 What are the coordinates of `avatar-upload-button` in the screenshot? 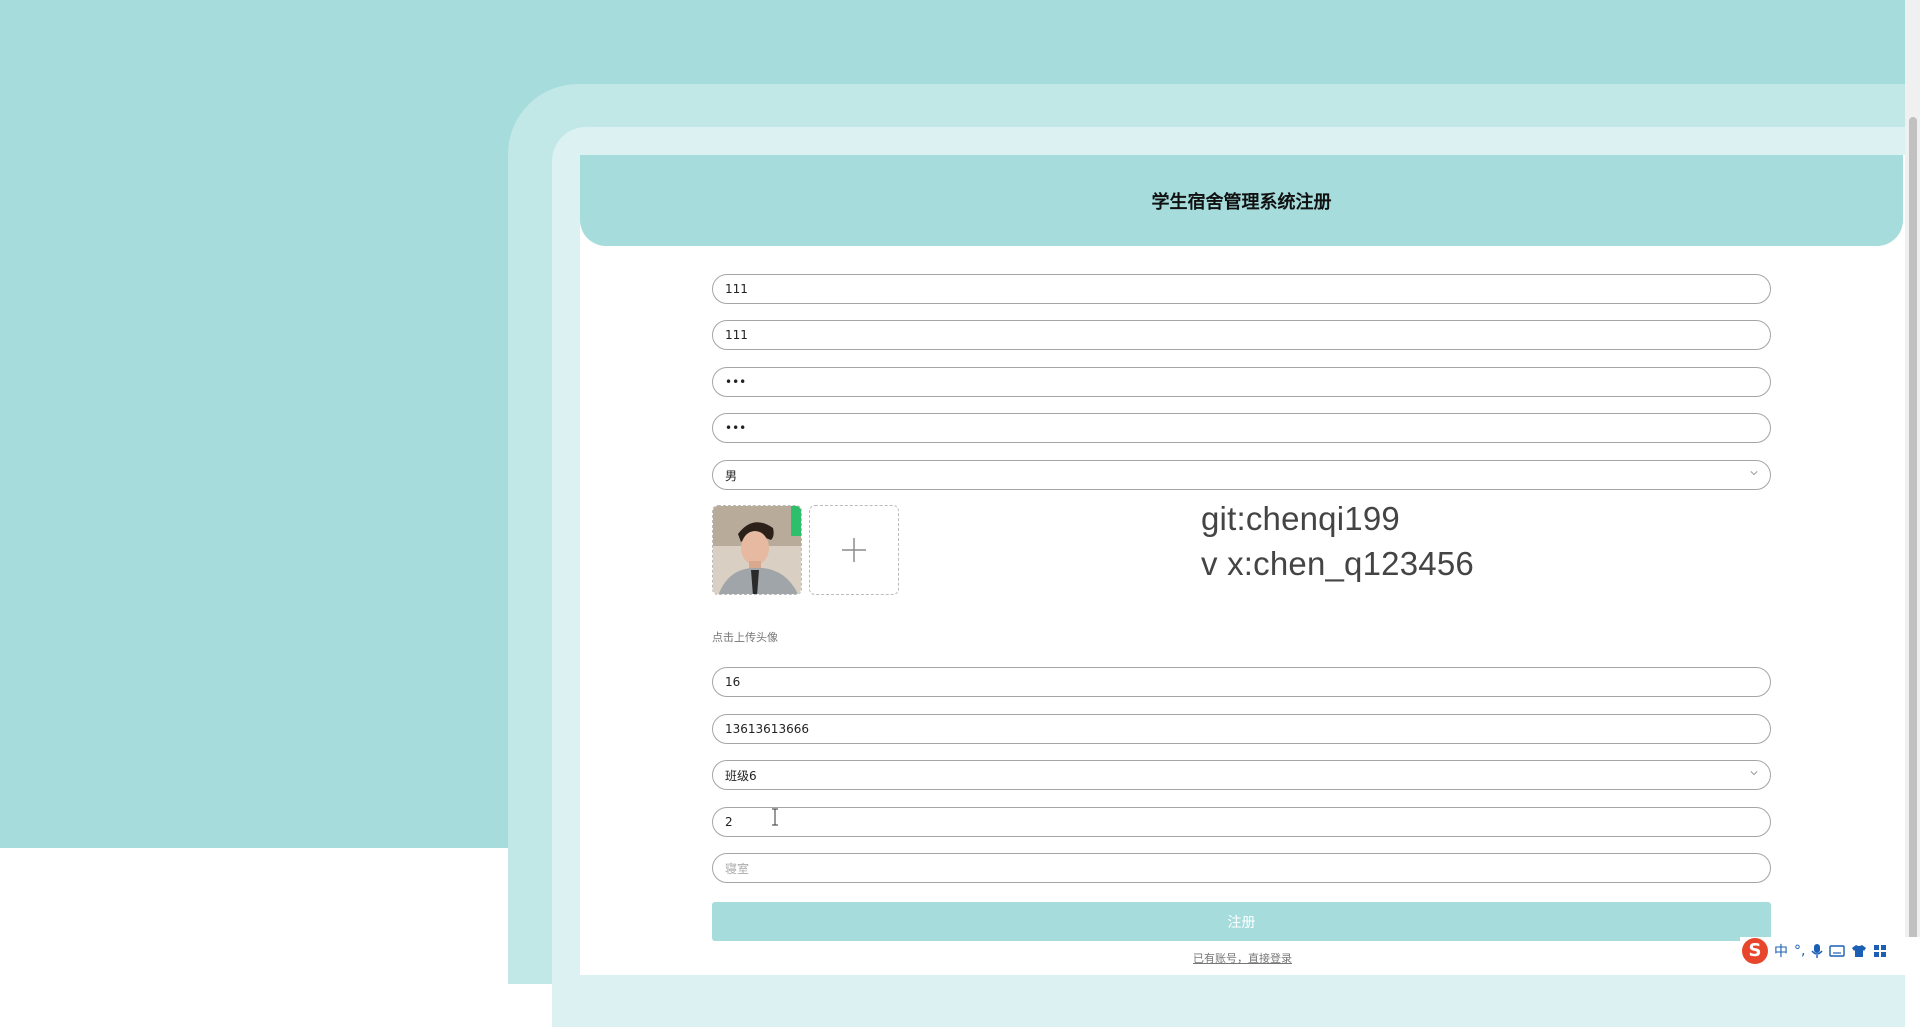 It's located at (854, 550).